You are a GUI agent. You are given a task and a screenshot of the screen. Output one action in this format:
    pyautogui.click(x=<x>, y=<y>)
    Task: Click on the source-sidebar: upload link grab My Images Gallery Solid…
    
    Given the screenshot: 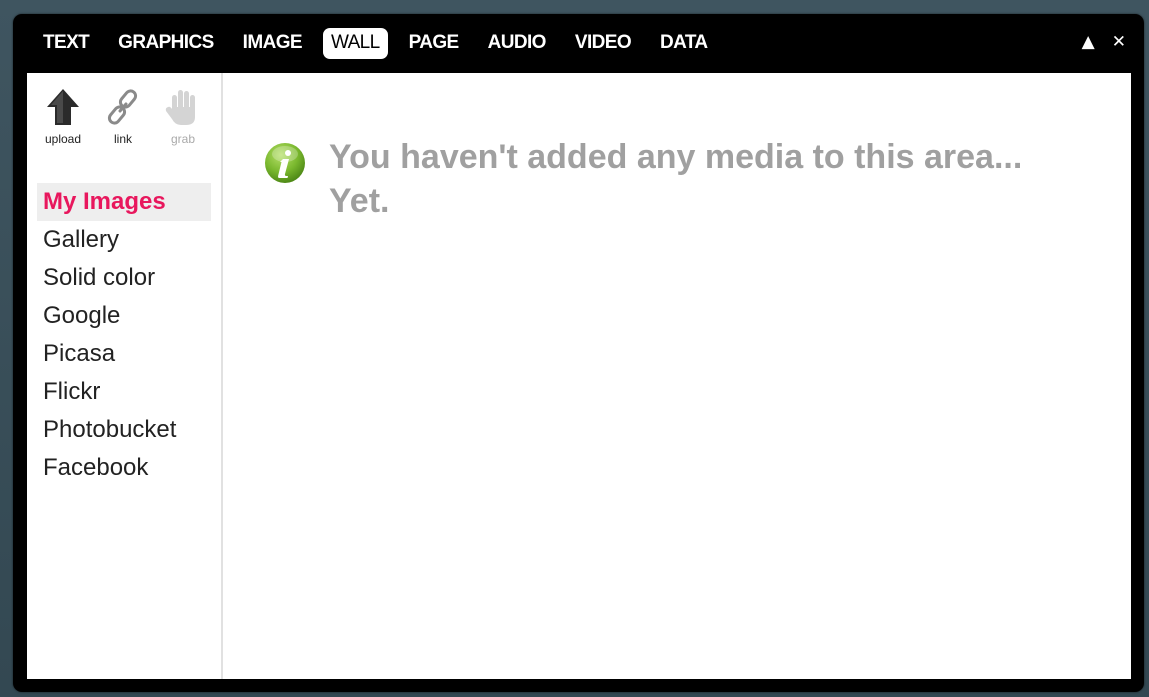 What is the action you would take?
    pyautogui.click(x=125, y=376)
    